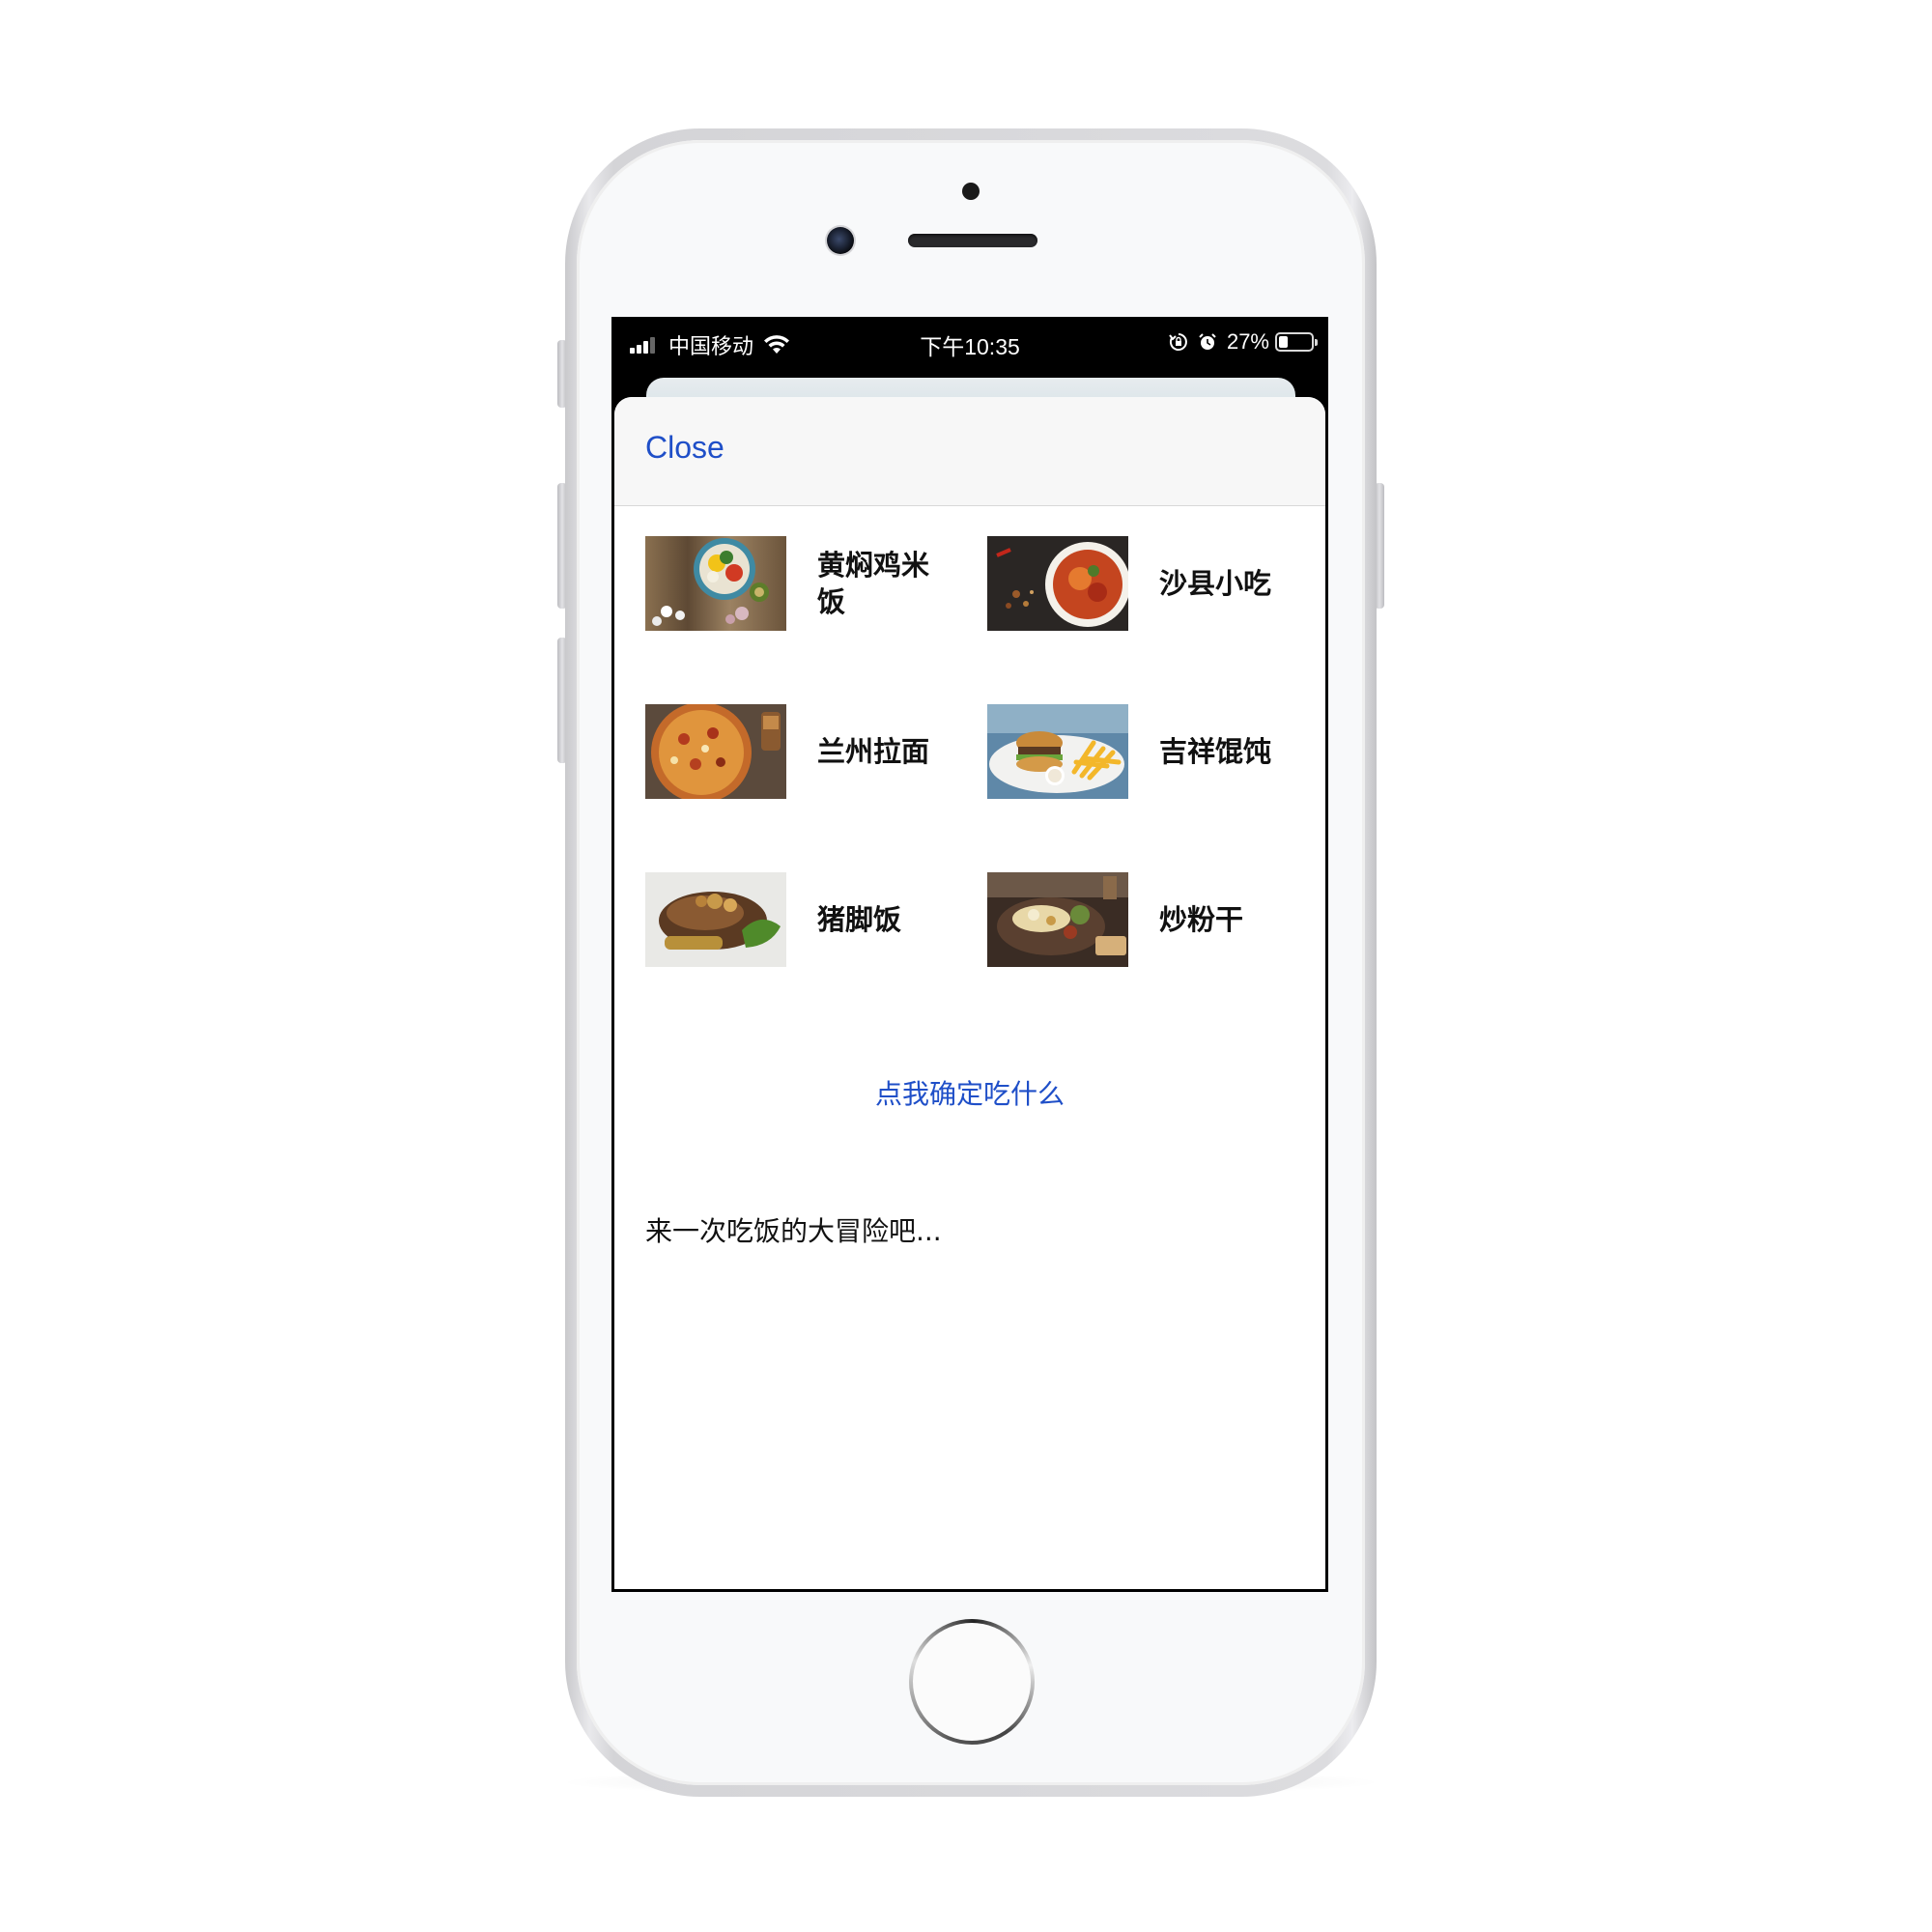  What do you see at coordinates (1057, 751) in the screenshot?
I see `food-photo-burger-fries` at bounding box center [1057, 751].